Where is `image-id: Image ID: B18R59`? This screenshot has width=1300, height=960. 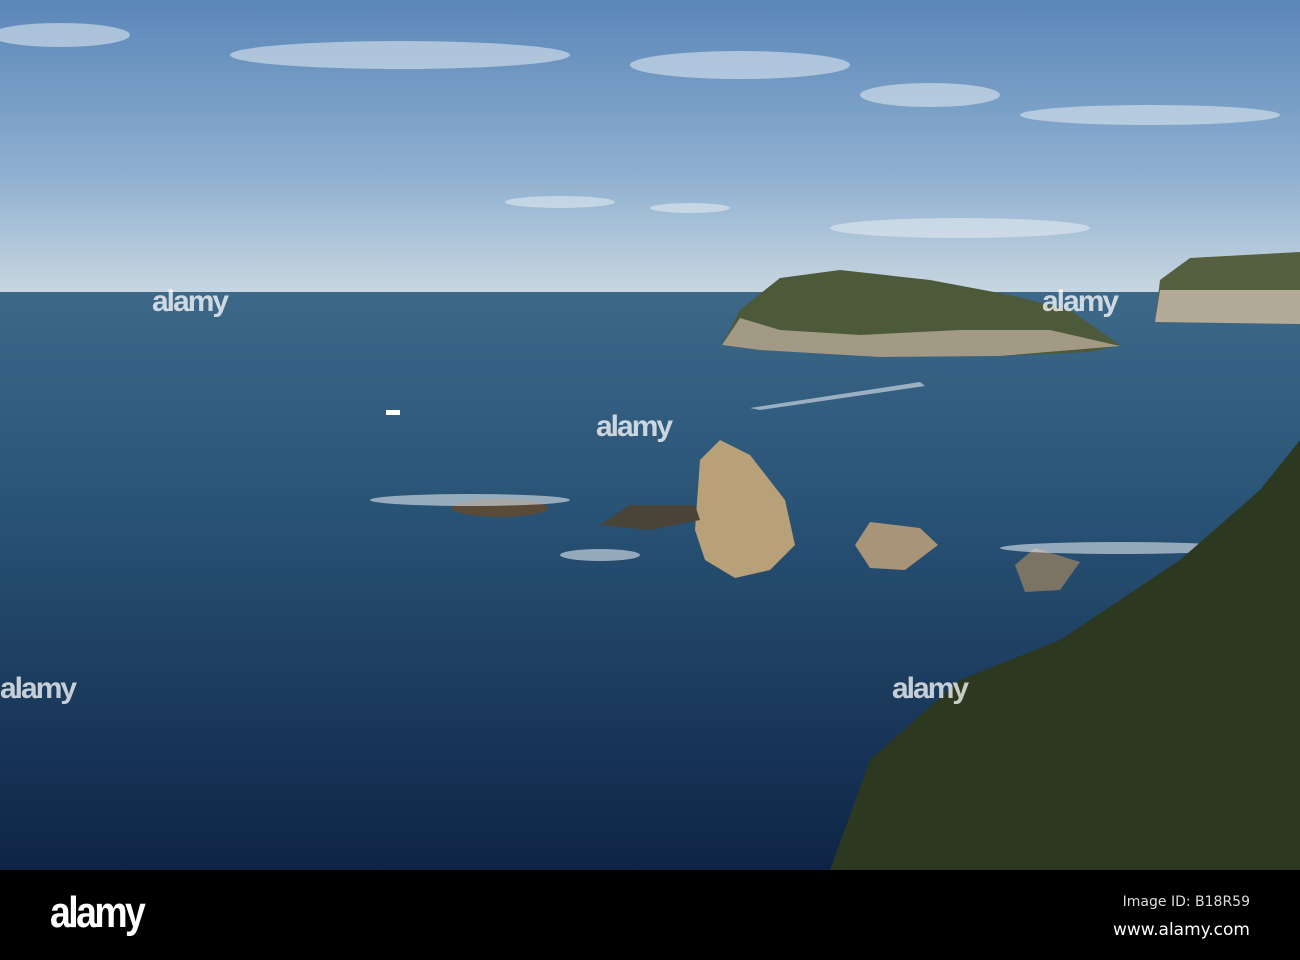
image-id: Image ID: B18R59 is located at coordinates (1186, 902).